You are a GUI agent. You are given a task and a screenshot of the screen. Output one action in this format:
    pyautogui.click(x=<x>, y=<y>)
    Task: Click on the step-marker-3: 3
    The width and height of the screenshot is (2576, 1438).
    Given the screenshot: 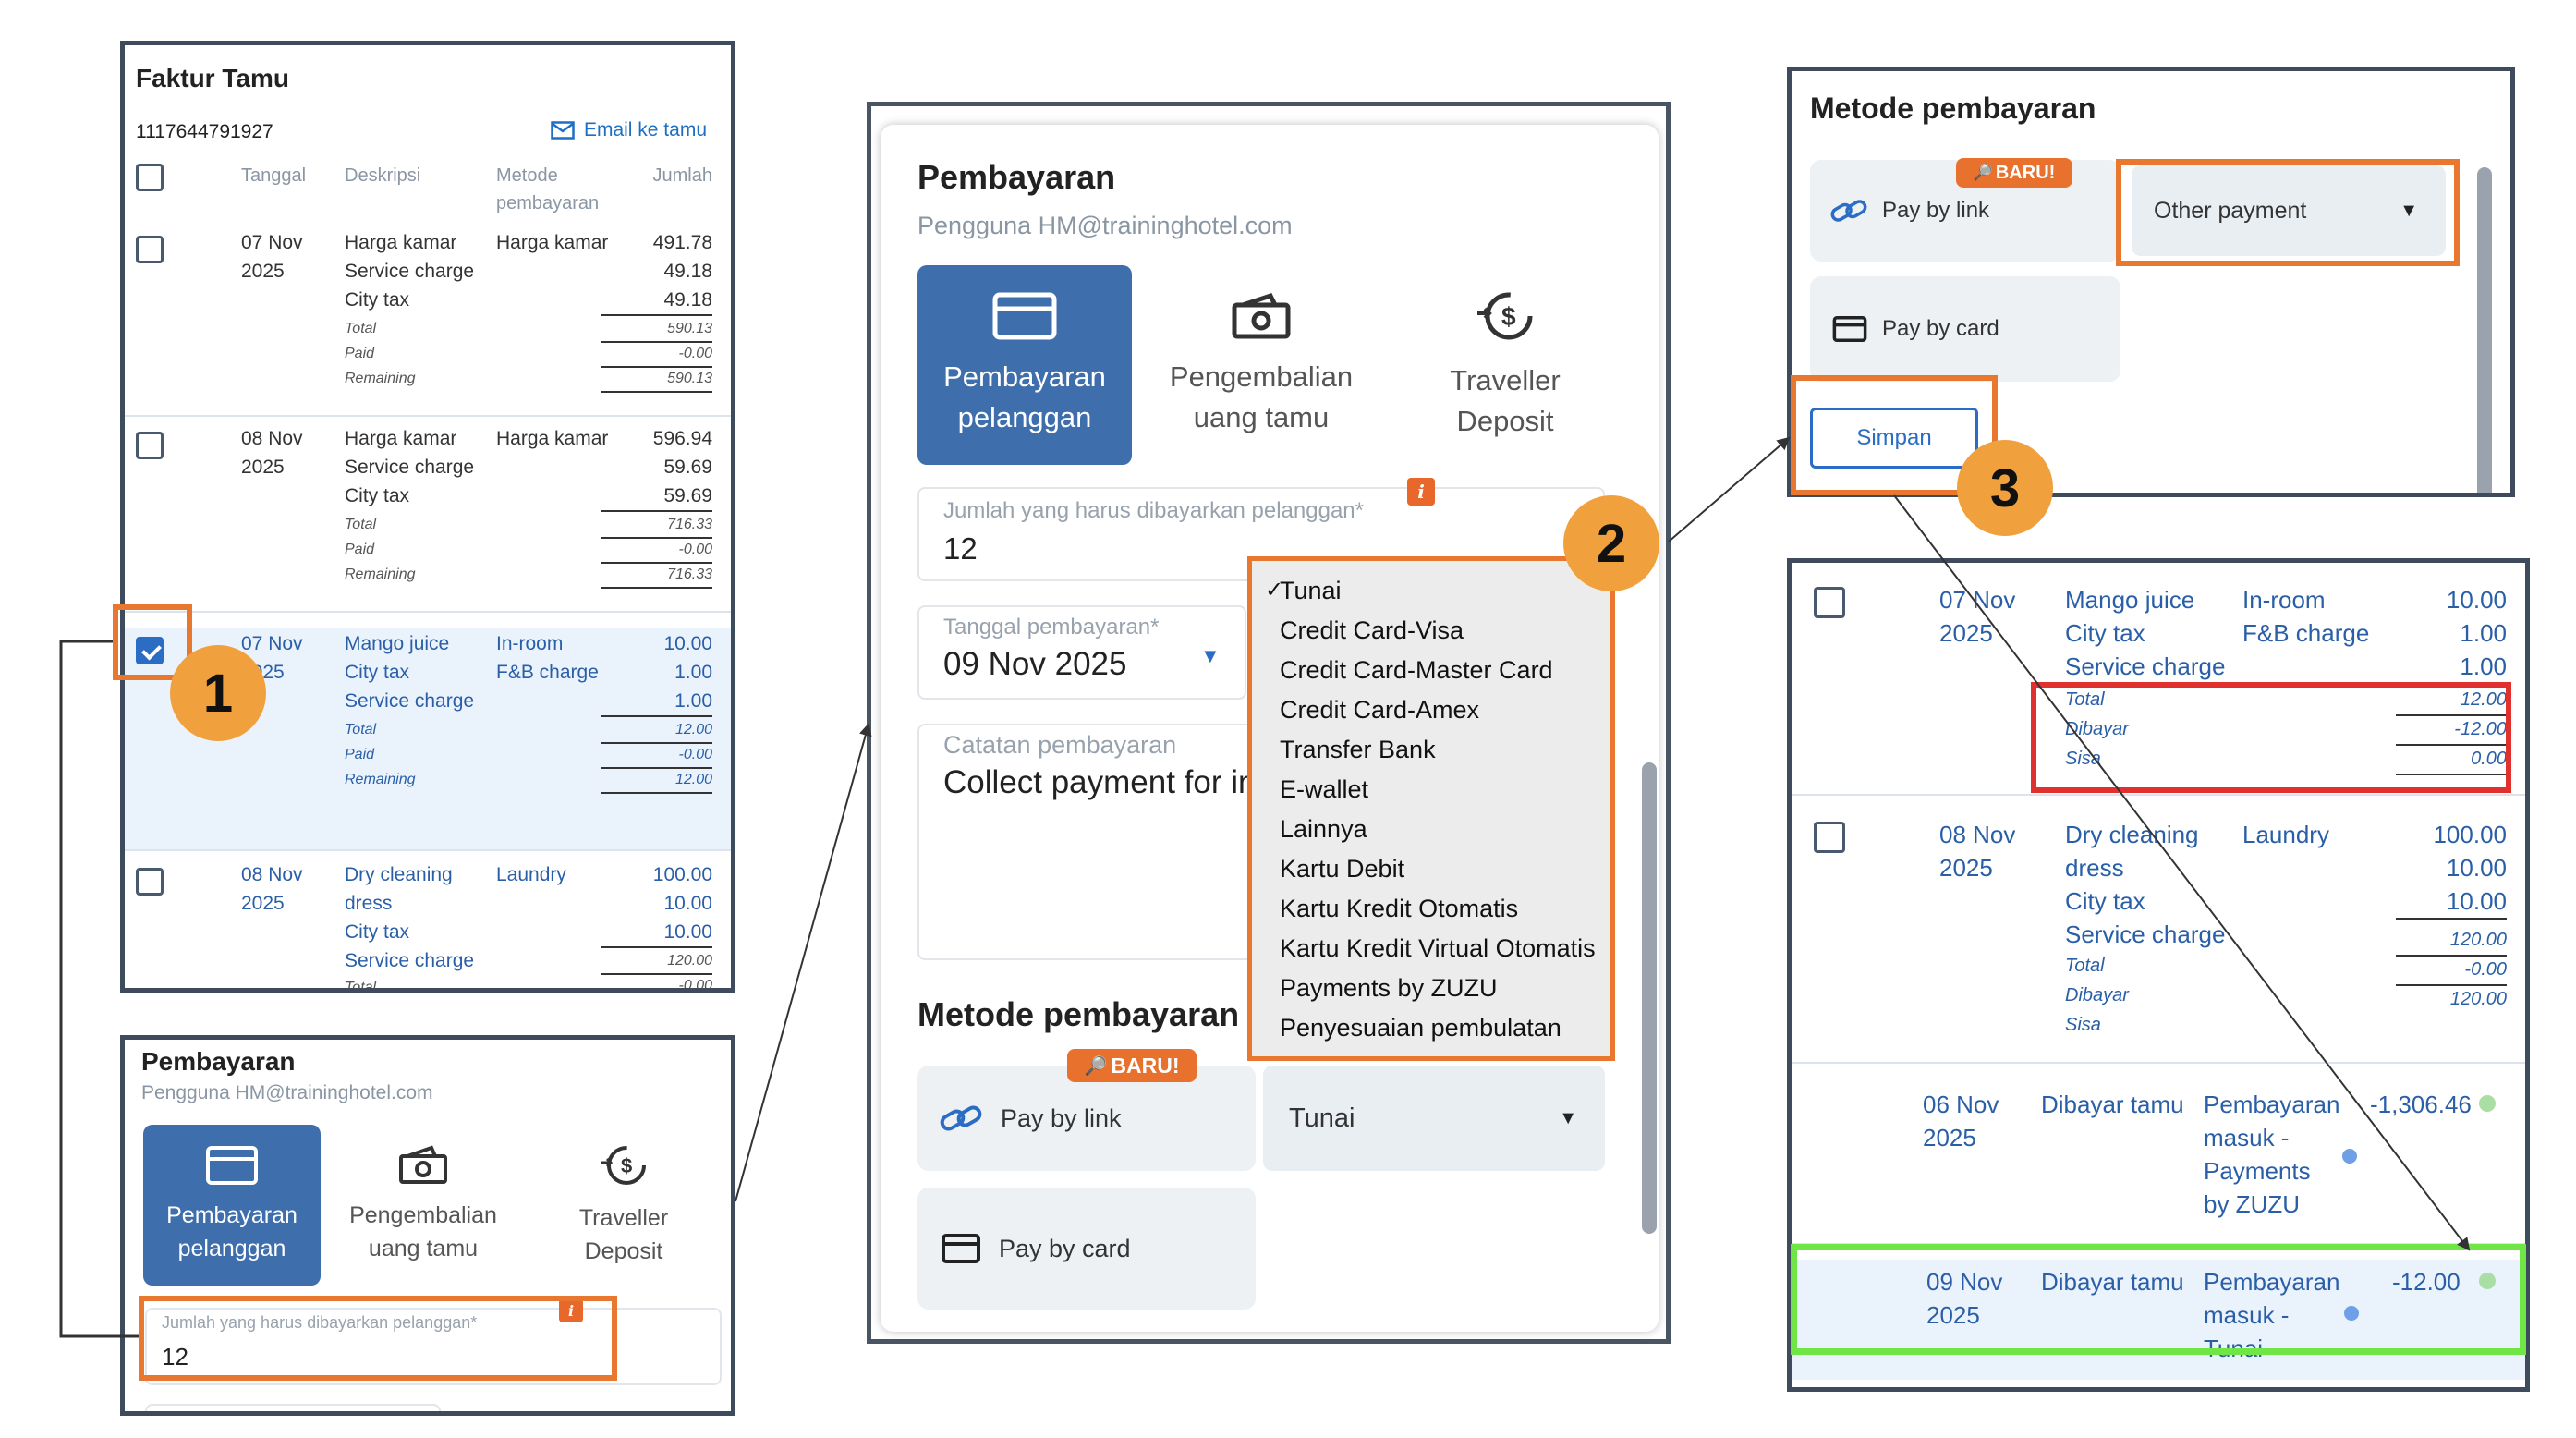 What is the action you would take?
    pyautogui.click(x=2005, y=488)
    